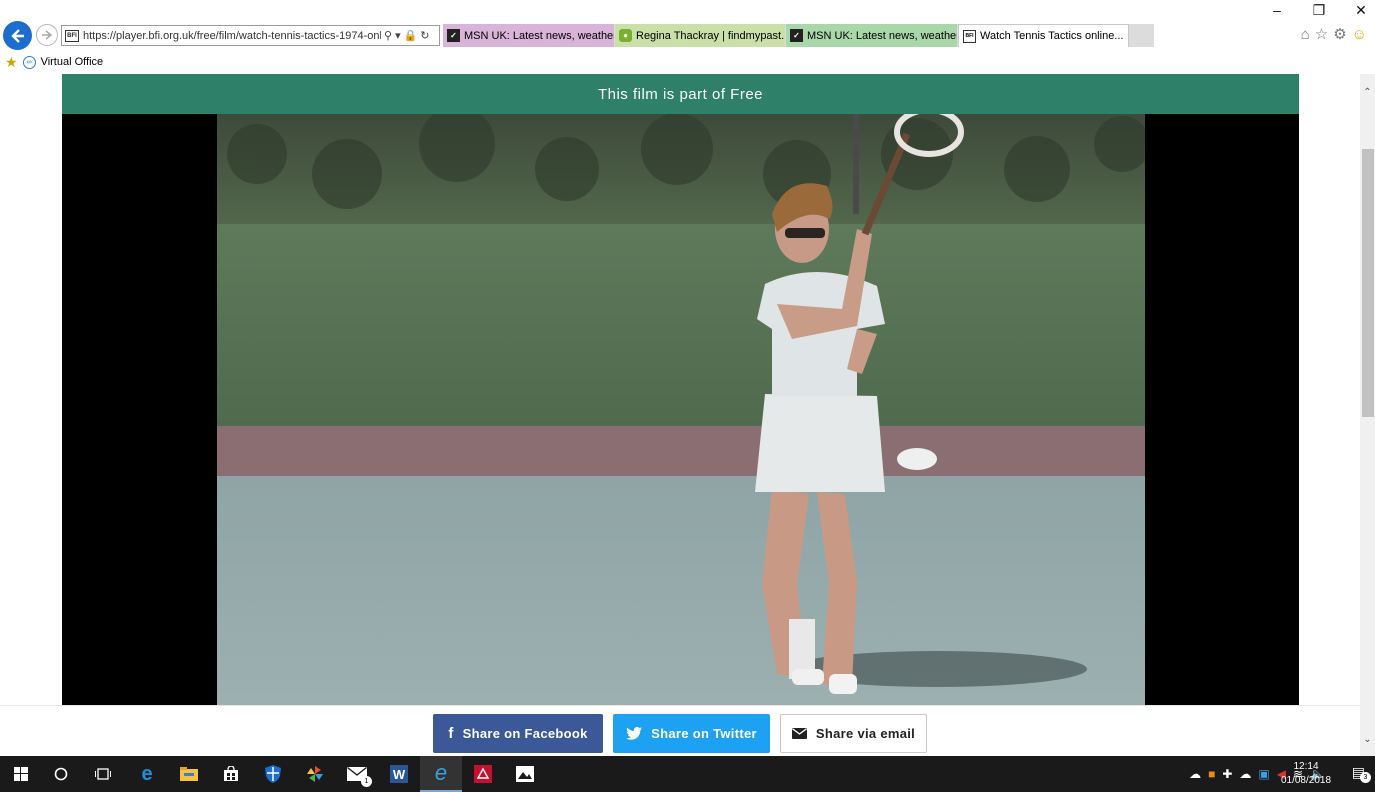 The image size is (1375, 792). Describe the element at coordinates (1277, 10) in the screenshot. I see `minimize-icon: –` at that location.